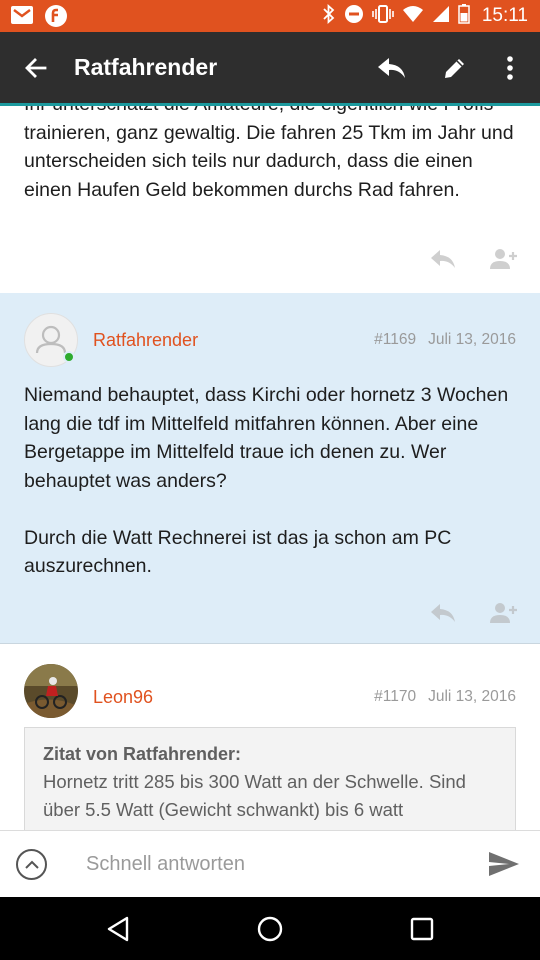 This screenshot has width=540, height=960. What do you see at coordinates (56, 18) in the screenshot?
I see `app-notification-icon` at bounding box center [56, 18].